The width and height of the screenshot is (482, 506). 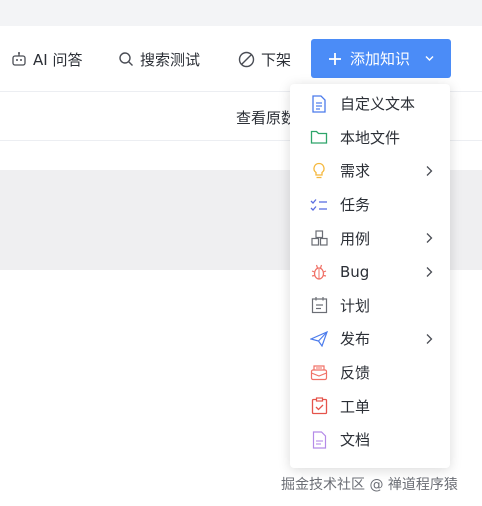 I want to click on top-strip, so click(x=241, y=13).